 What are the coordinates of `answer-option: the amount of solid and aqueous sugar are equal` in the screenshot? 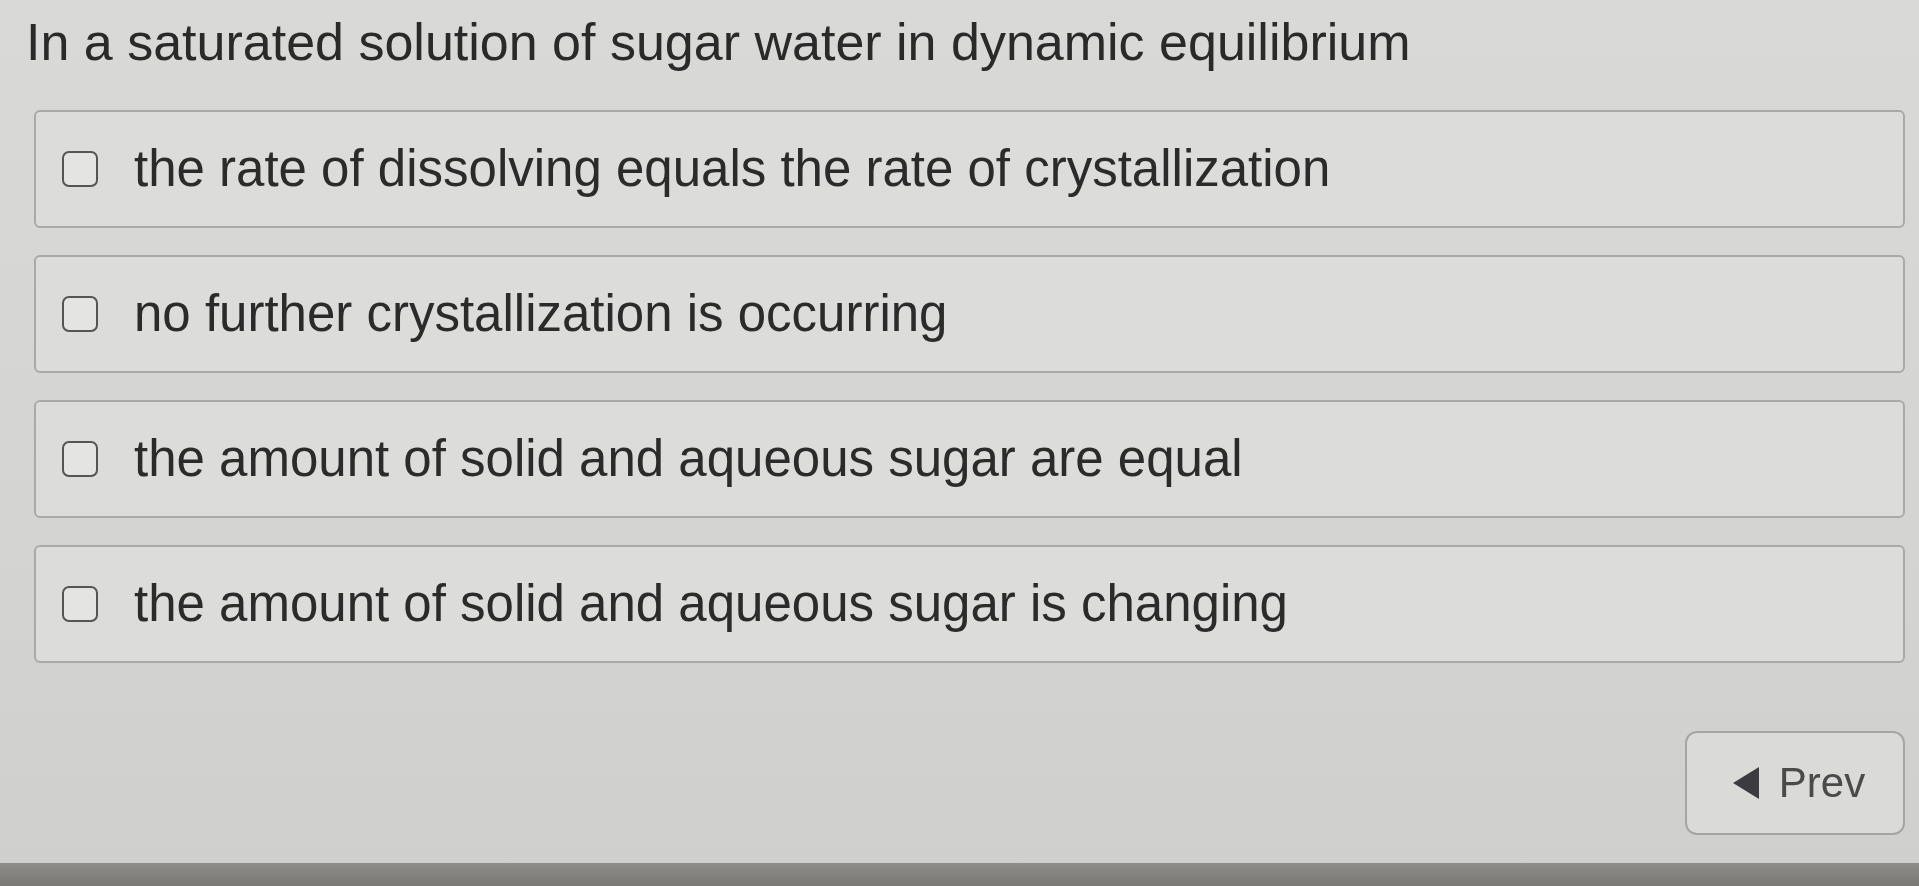 It's located at (969, 459).